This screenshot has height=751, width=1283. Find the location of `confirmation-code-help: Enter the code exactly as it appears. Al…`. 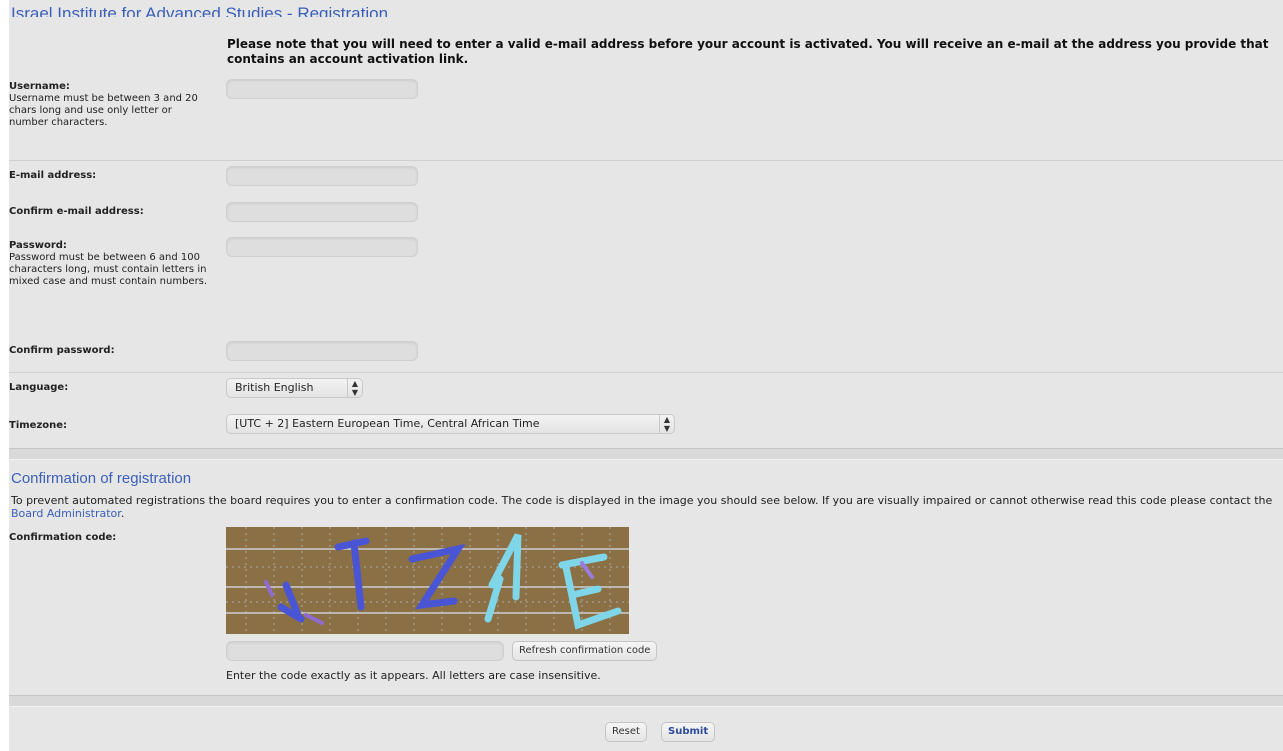

confirmation-code-help: Enter the code exactly as it appears. Al… is located at coordinates (413, 675).